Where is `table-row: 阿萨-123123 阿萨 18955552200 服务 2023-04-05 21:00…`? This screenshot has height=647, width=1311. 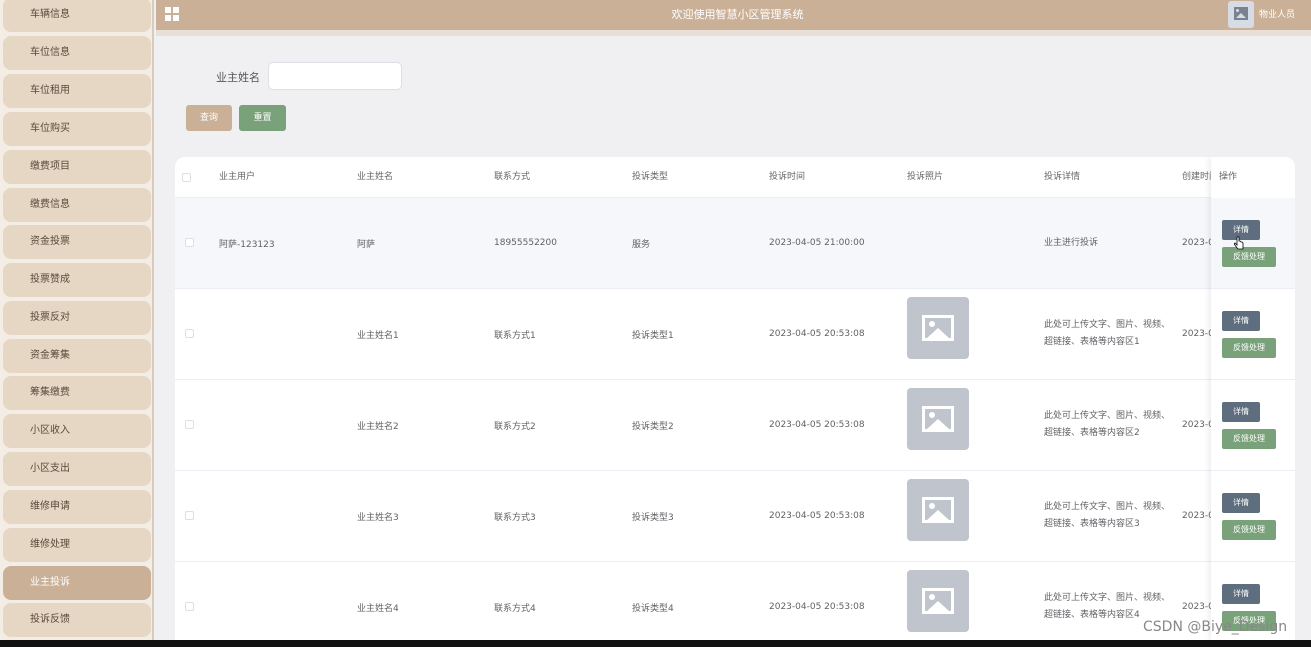 table-row: 阿萨-123123 阿萨 18955552200 服务 2023-04-05 21:00… is located at coordinates (735, 243).